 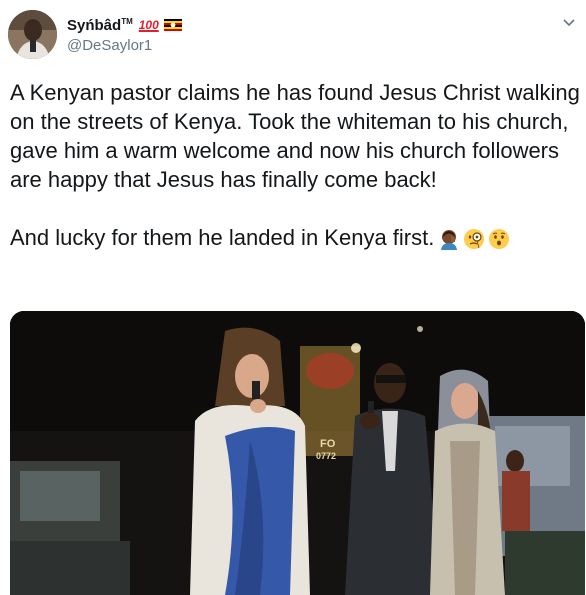 I want to click on sign-text-line1: FO, so click(x=328, y=444).